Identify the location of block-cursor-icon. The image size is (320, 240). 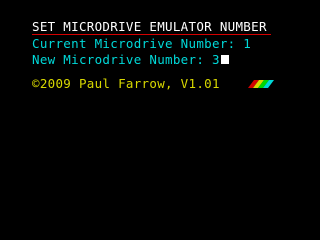
(224, 59).